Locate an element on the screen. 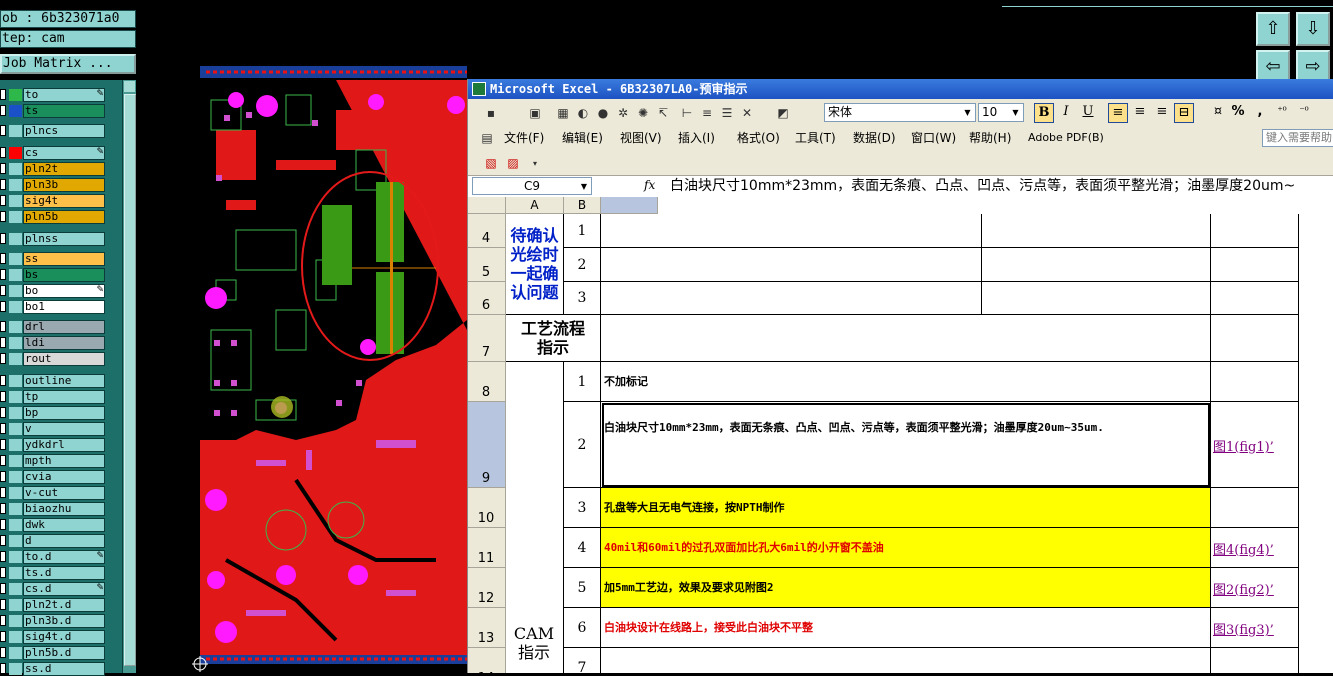 This screenshot has height=676, width=1333. cell-b10: 3 is located at coordinates (582, 508).